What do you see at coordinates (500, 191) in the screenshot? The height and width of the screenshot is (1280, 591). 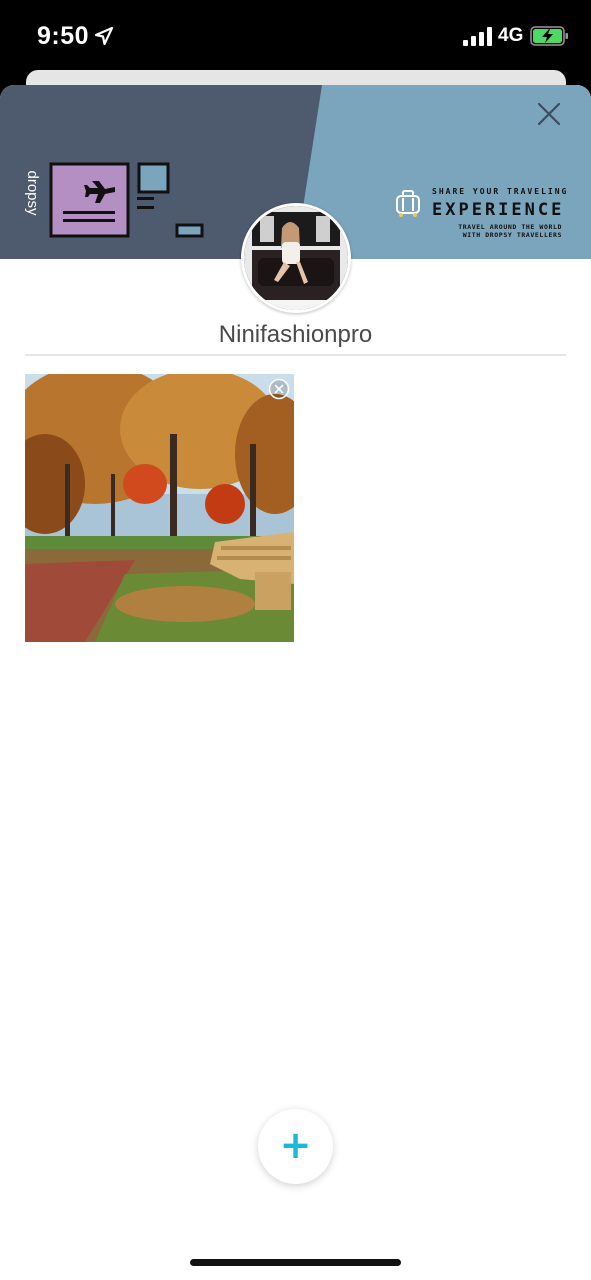 I see `banner-share-text: SHARE YOUR TRAVELING` at bounding box center [500, 191].